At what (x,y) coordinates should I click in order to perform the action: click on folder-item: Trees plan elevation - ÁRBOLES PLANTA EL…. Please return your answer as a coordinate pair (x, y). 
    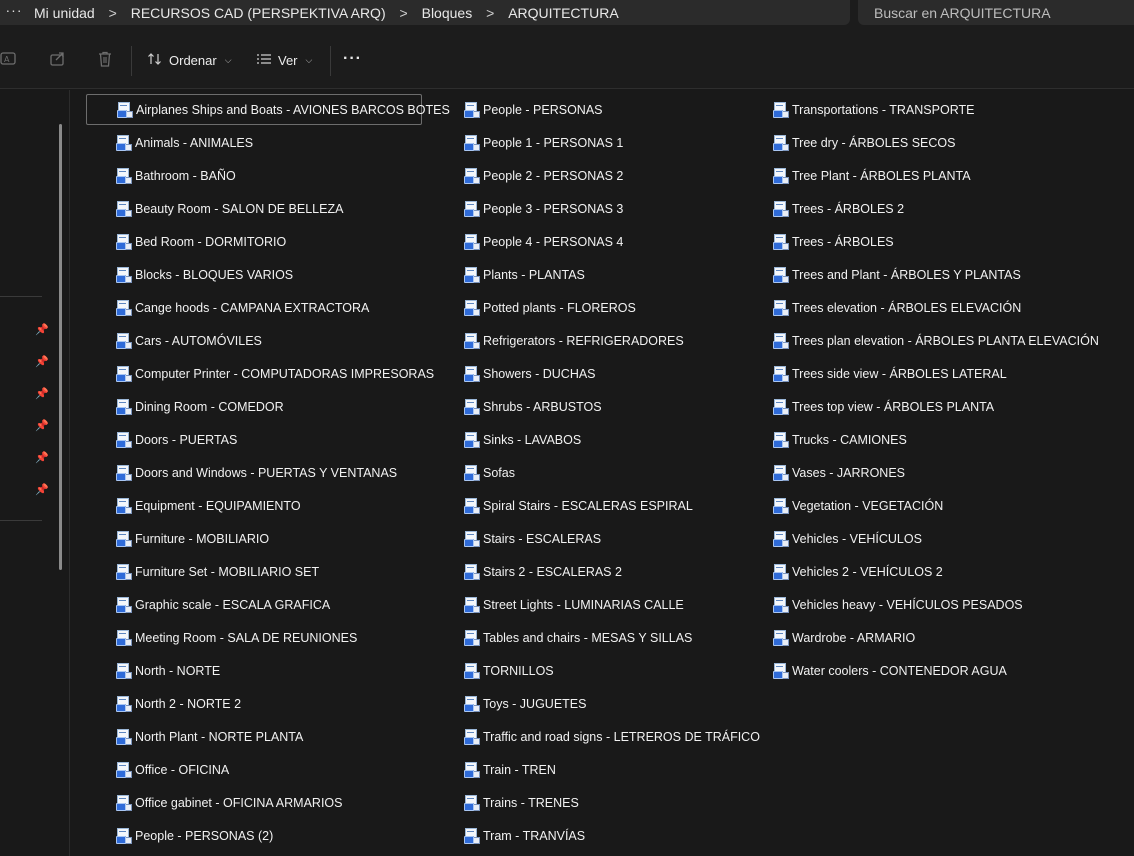
    Looking at the image, I should click on (936, 341).